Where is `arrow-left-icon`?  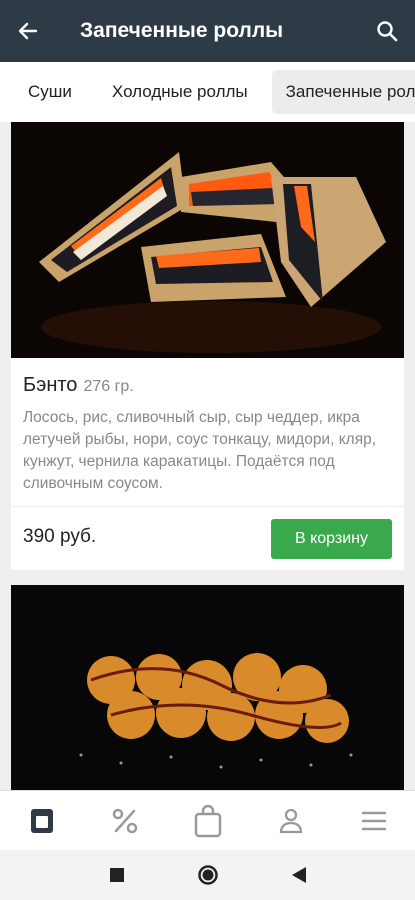 arrow-left-icon is located at coordinates (28, 31).